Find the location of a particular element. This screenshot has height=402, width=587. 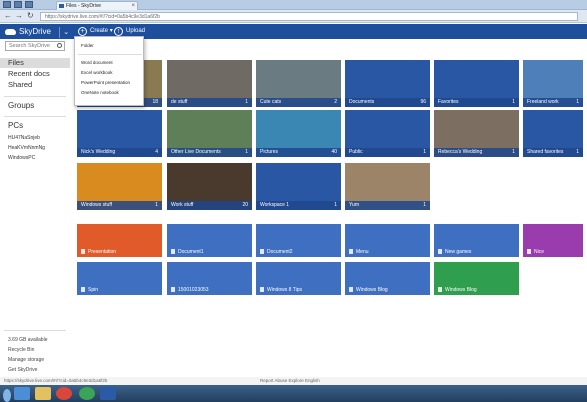

file-tile: Nice is located at coordinates (553, 240).